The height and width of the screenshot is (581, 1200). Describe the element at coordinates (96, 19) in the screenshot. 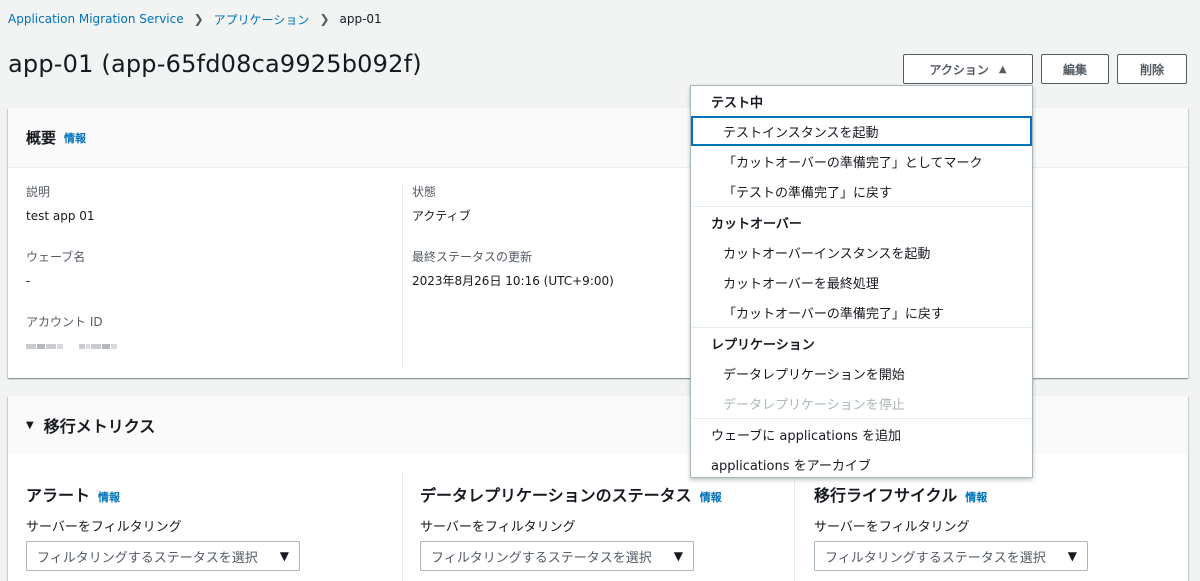

I see `breadcrumb-link-service: Application Migration Service` at that location.